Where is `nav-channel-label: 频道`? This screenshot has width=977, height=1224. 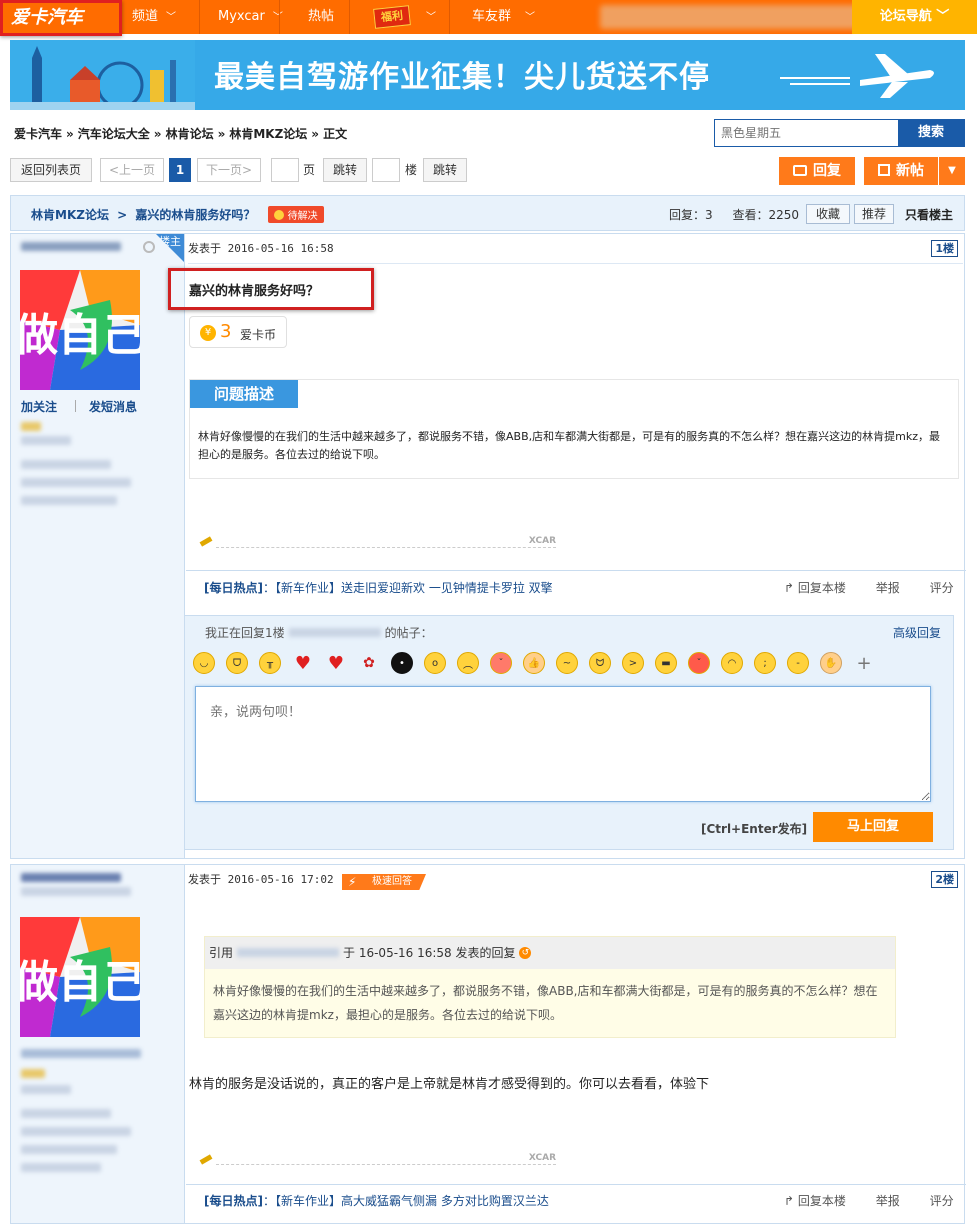 nav-channel-label: 频道 is located at coordinates (145, 16).